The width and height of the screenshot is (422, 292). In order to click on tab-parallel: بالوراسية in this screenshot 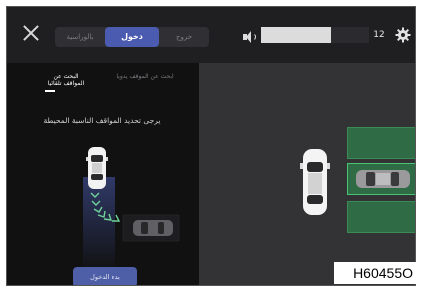, I will do `click(80, 37)`.